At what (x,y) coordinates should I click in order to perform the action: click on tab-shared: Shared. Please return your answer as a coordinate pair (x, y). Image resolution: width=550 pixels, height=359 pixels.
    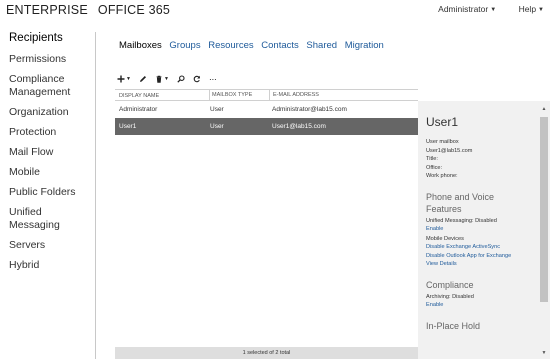
    Looking at the image, I should click on (321, 45).